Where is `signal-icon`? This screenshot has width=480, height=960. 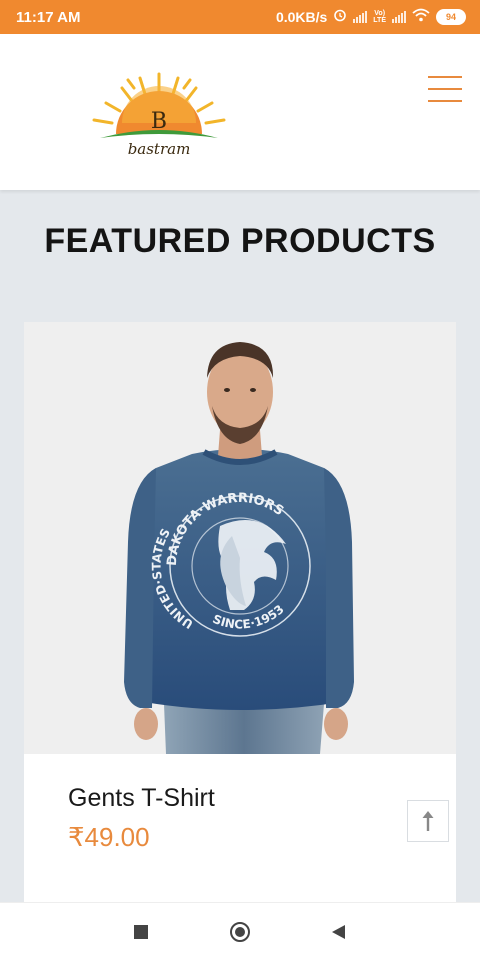
signal-icon is located at coordinates (360, 16).